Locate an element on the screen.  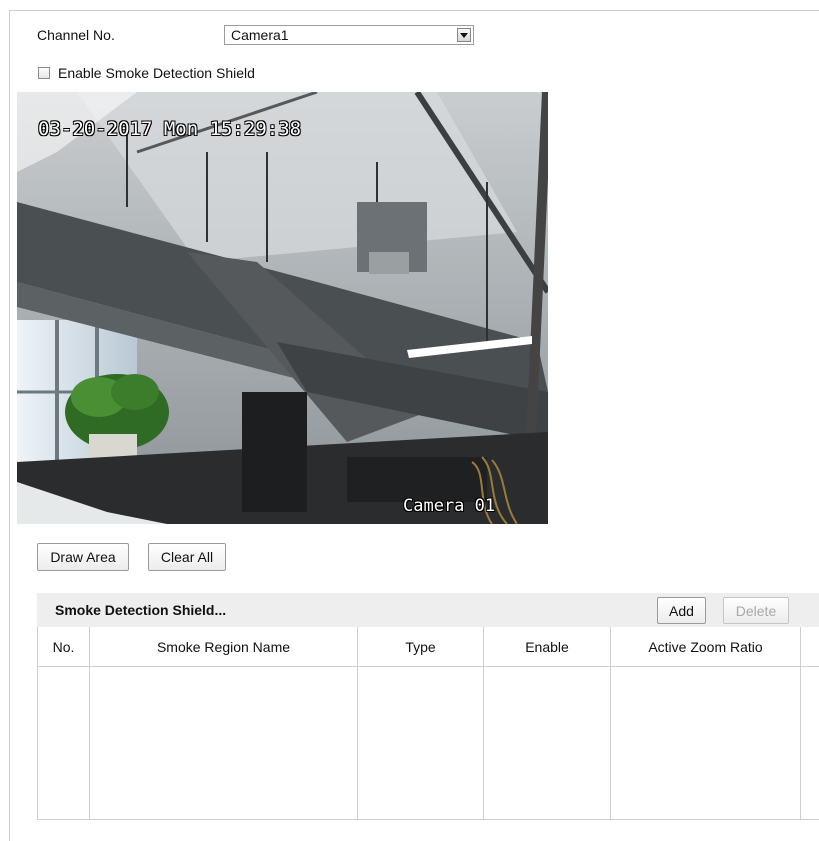
add-button: Add is located at coordinates (681, 610).